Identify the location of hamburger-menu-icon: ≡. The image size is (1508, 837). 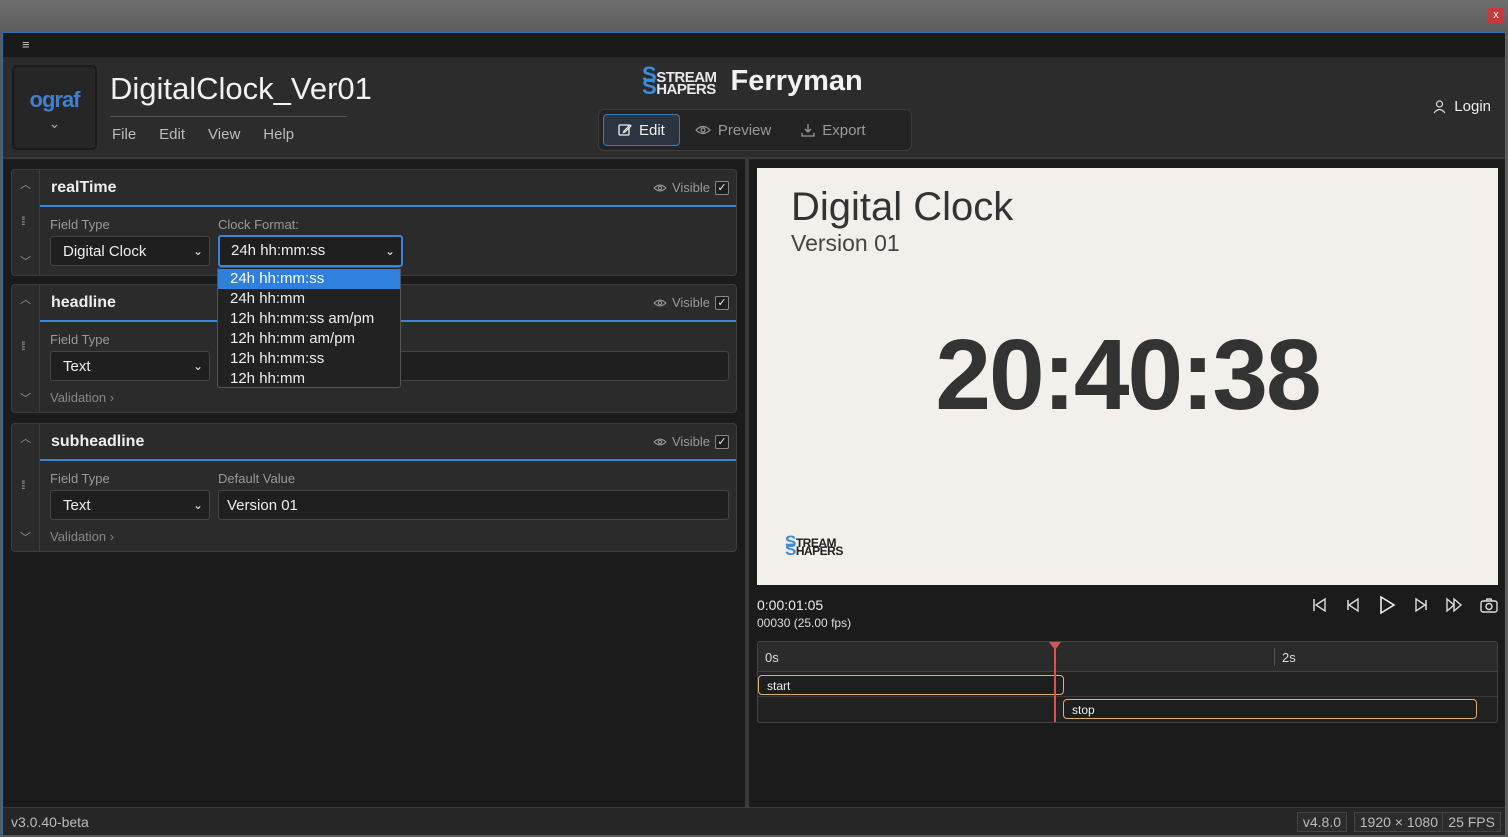
(26, 44).